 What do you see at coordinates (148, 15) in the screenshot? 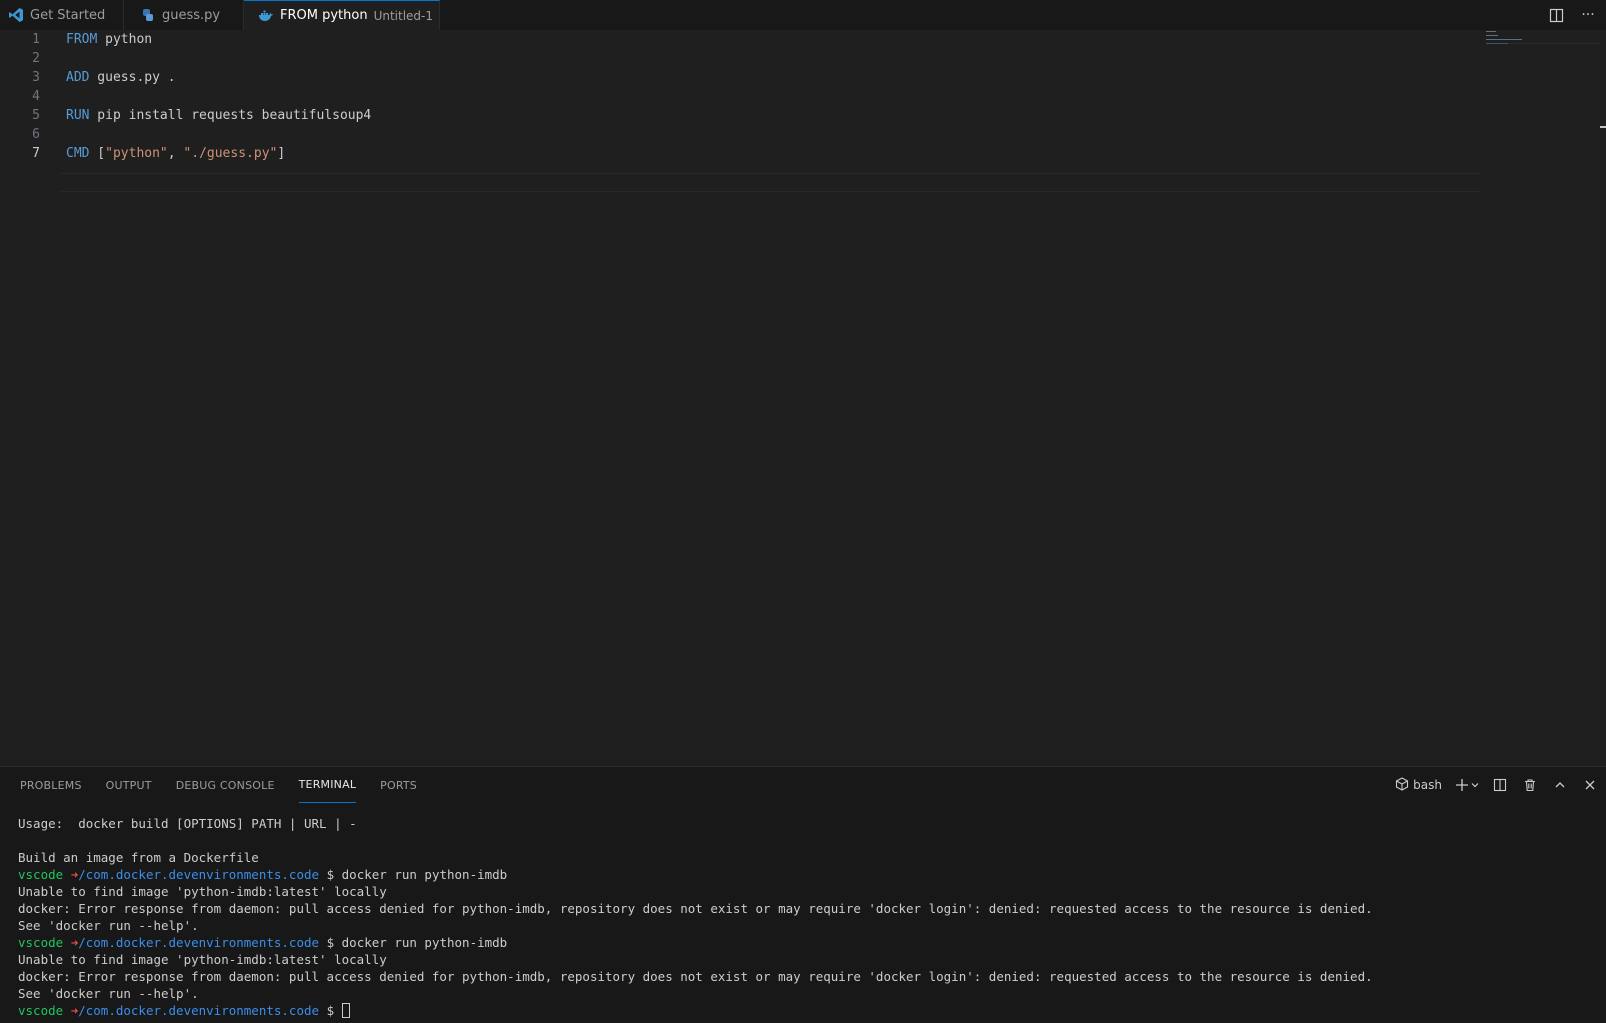
I see `python-icon` at bounding box center [148, 15].